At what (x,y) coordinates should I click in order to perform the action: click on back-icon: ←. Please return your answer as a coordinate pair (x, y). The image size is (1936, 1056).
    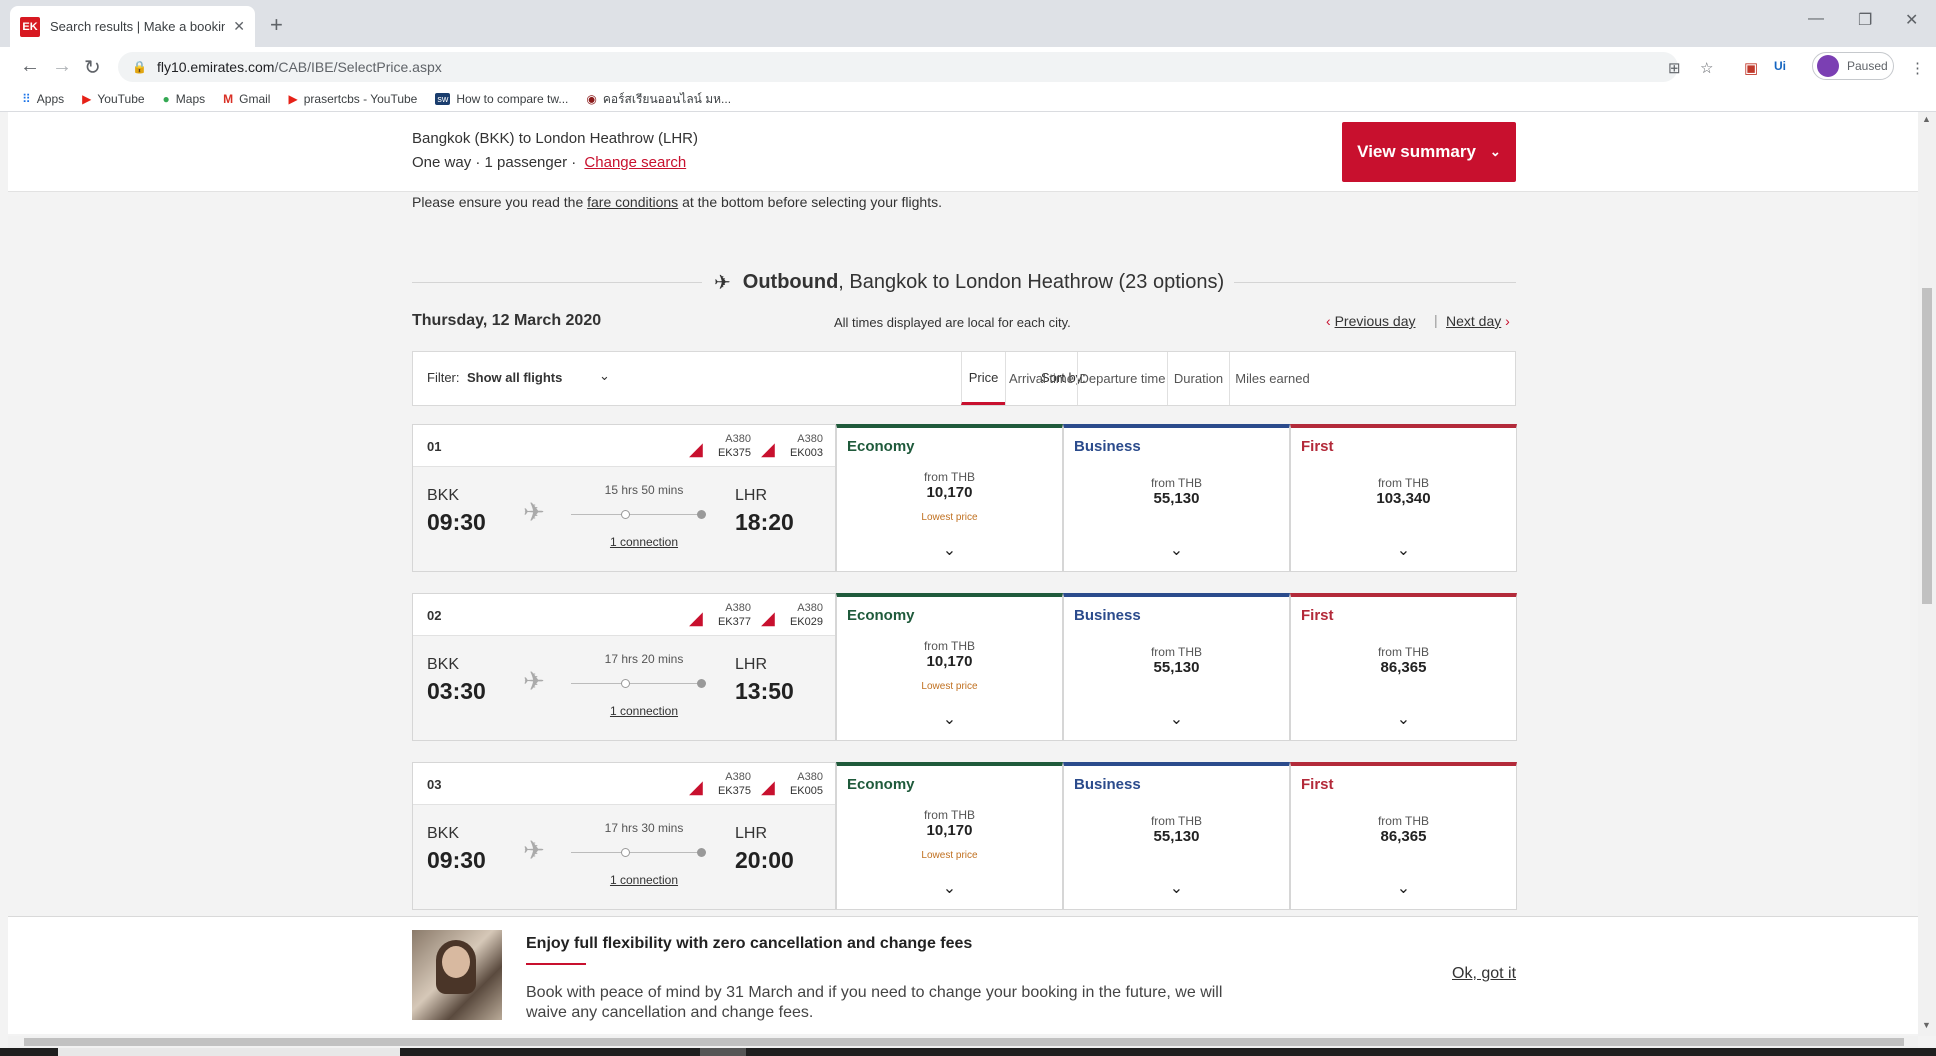
    Looking at the image, I should click on (30, 66).